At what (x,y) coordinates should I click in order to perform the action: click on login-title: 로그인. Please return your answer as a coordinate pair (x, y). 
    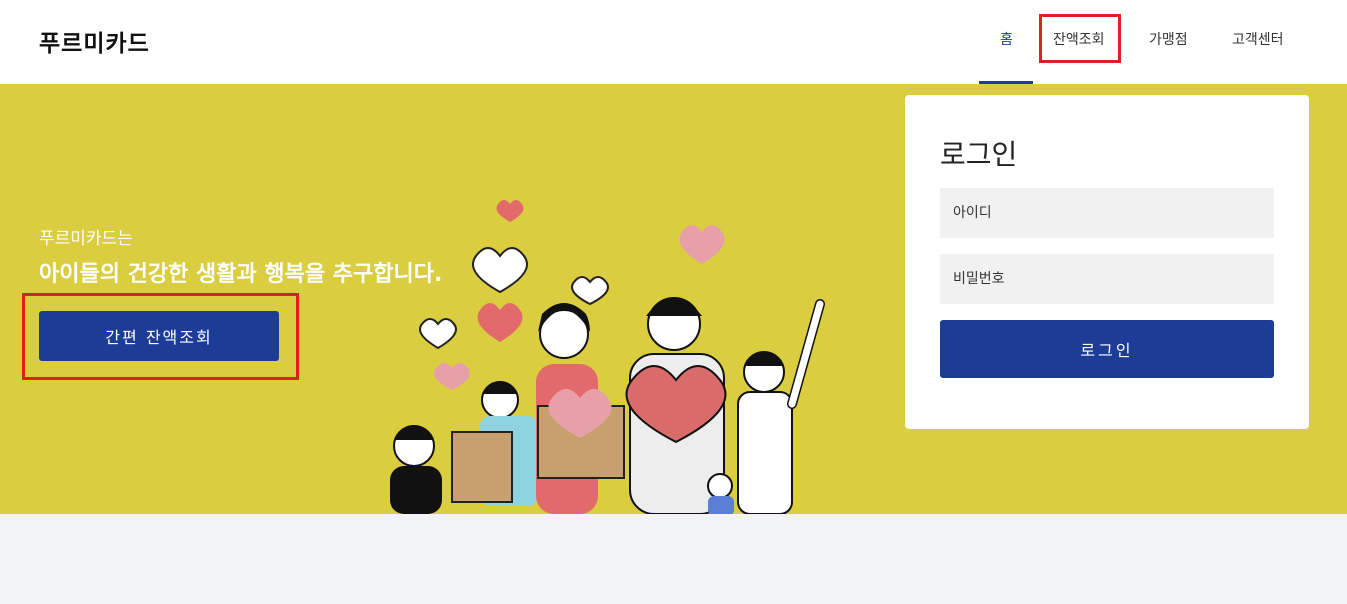
    Looking at the image, I should click on (979, 154).